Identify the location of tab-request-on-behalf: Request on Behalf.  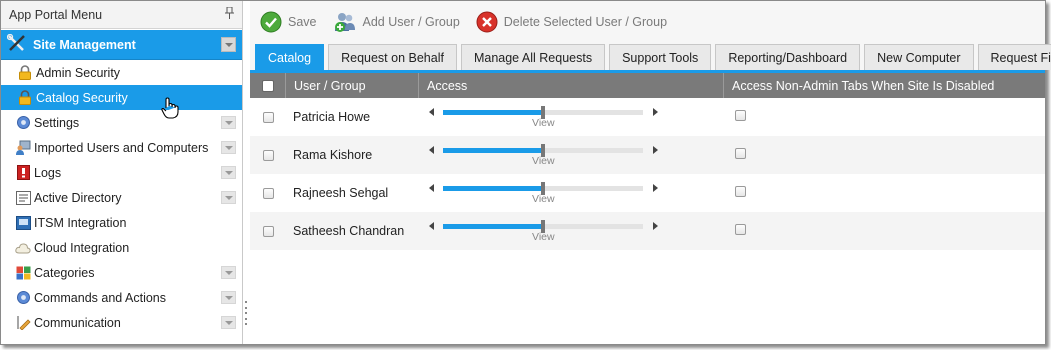
(392, 57).